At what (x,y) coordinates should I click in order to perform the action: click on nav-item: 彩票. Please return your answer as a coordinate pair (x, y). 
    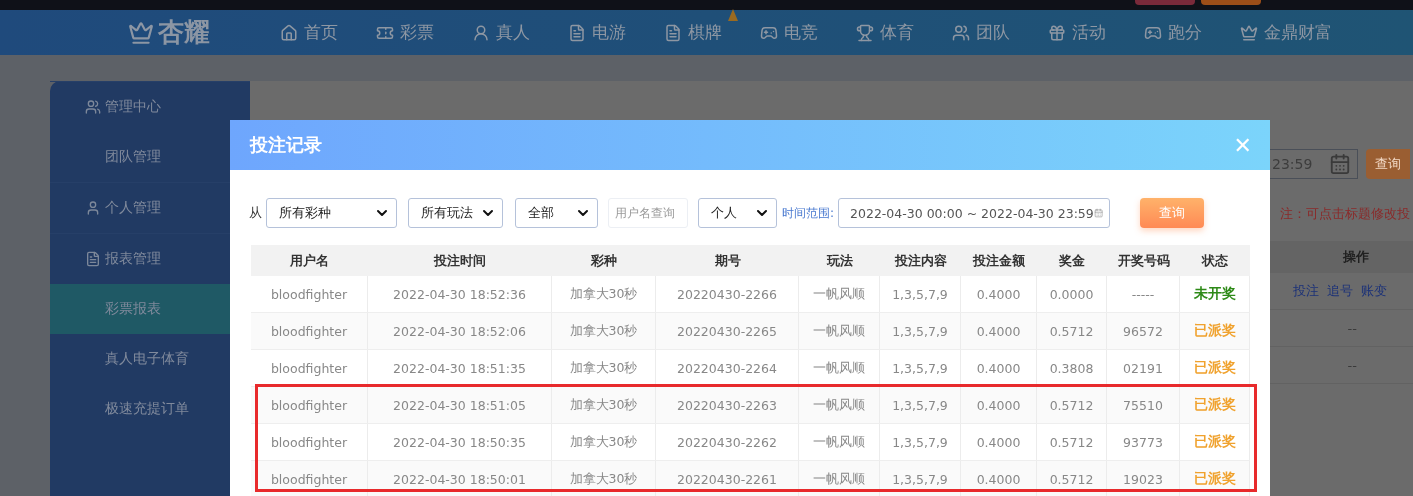
    Looking at the image, I should click on (405, 32).